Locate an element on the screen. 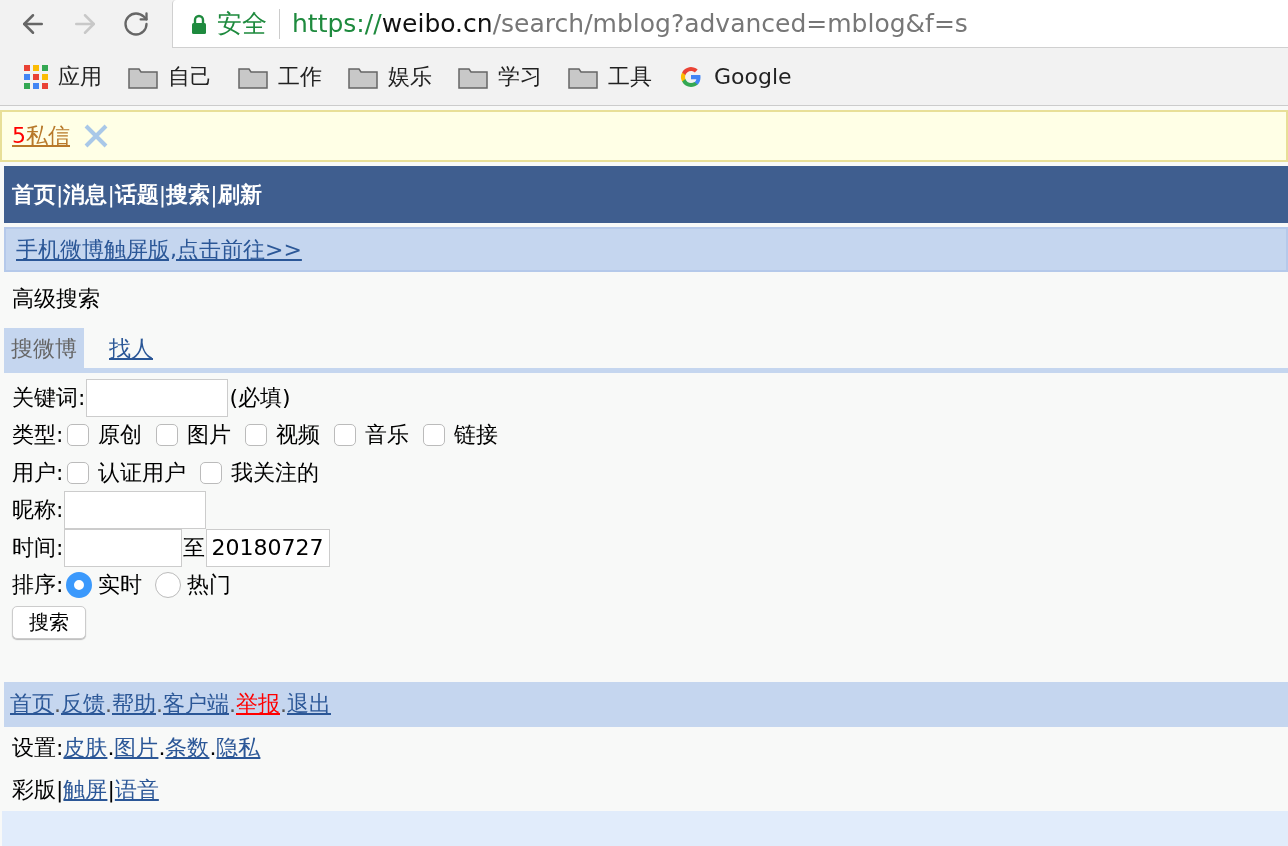 The image size is (1288, 846). lock-icon is located at coordinates (199, 23).